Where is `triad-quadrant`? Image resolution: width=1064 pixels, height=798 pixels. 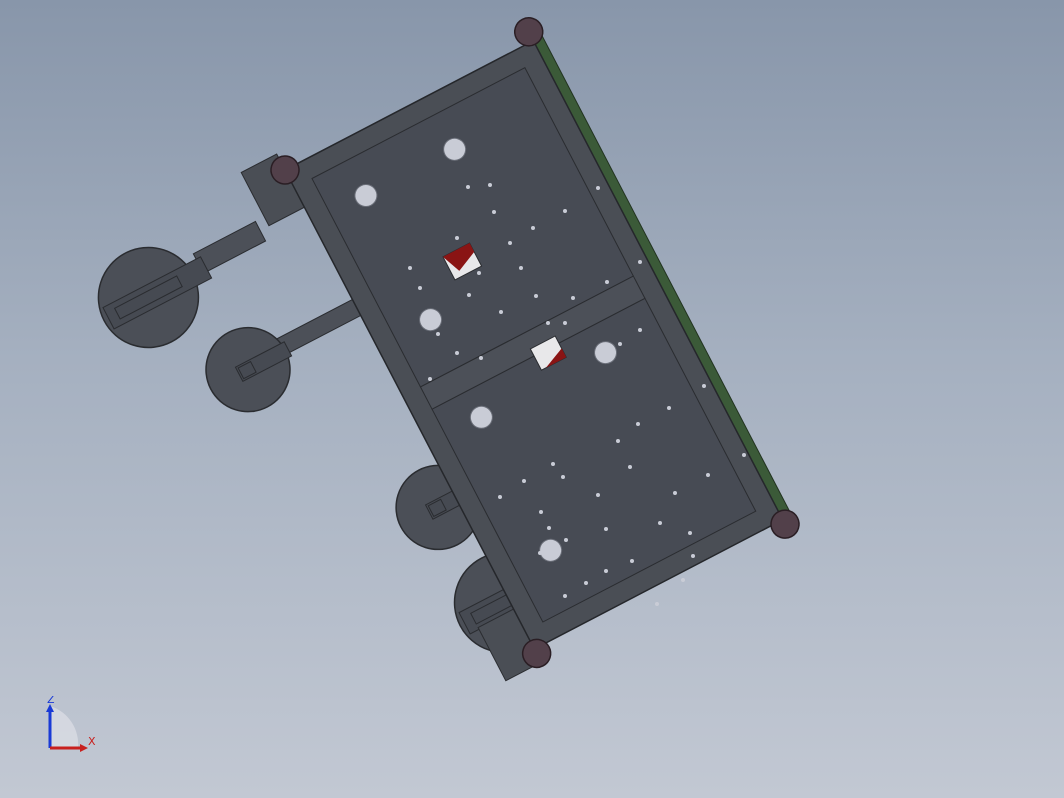 triad-quadrant is located at coordinates (64, 727).